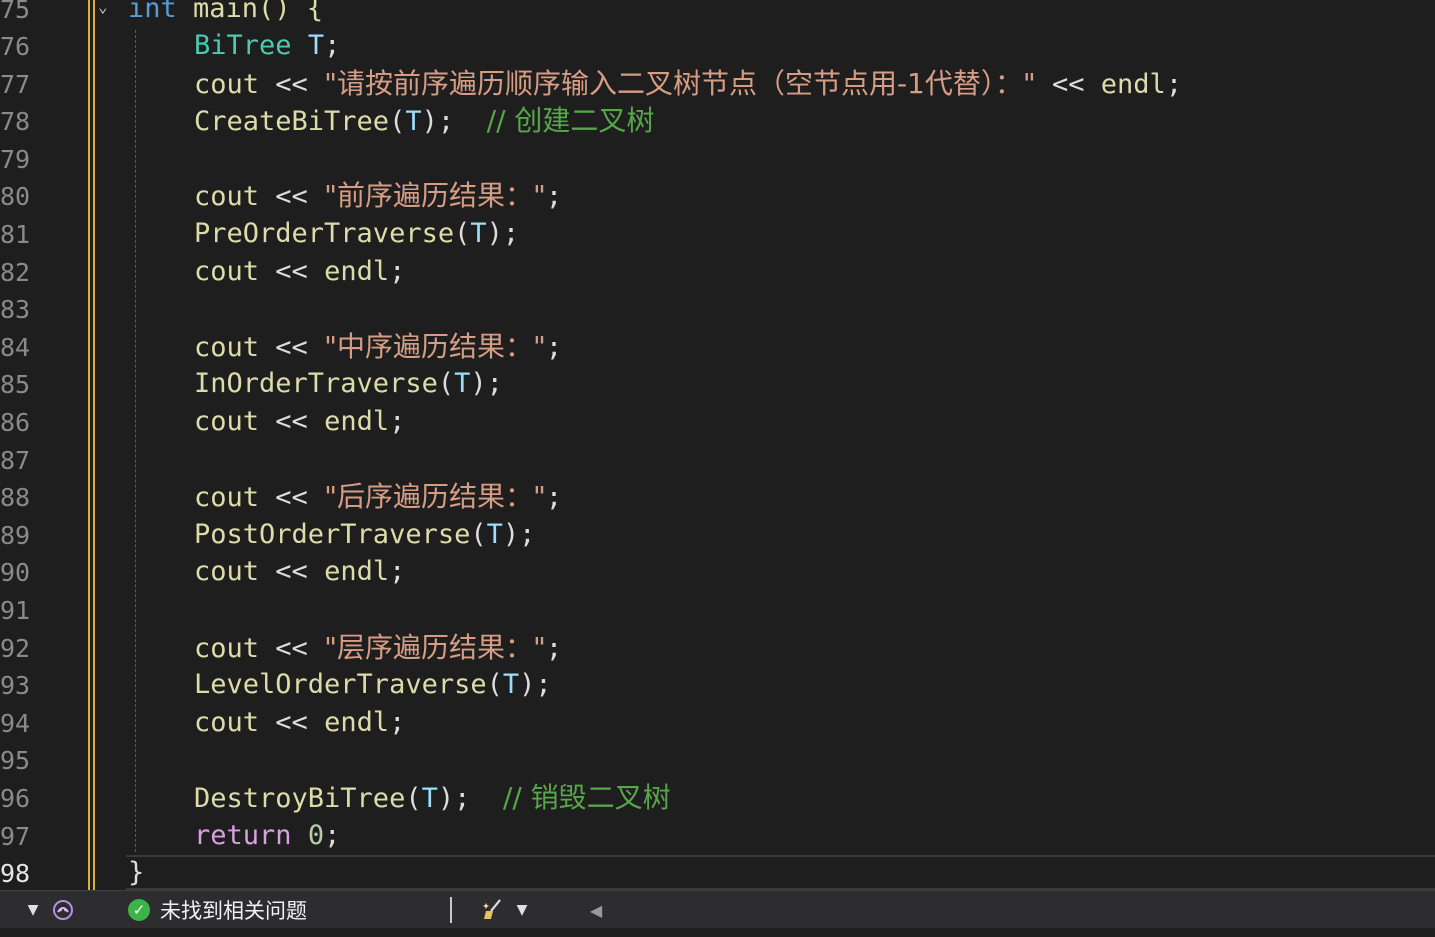 This screenshot has height=937, width=1435. I want to click on copilot-icon, so click(63, 910).